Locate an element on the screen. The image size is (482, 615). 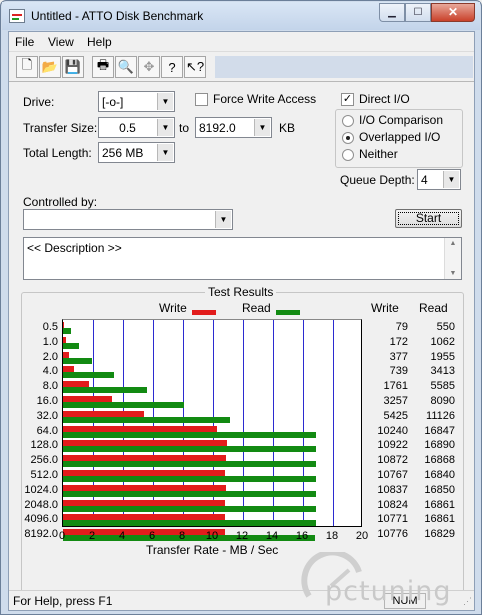
overlapped-io-radio is located at coordinates (348, 138).